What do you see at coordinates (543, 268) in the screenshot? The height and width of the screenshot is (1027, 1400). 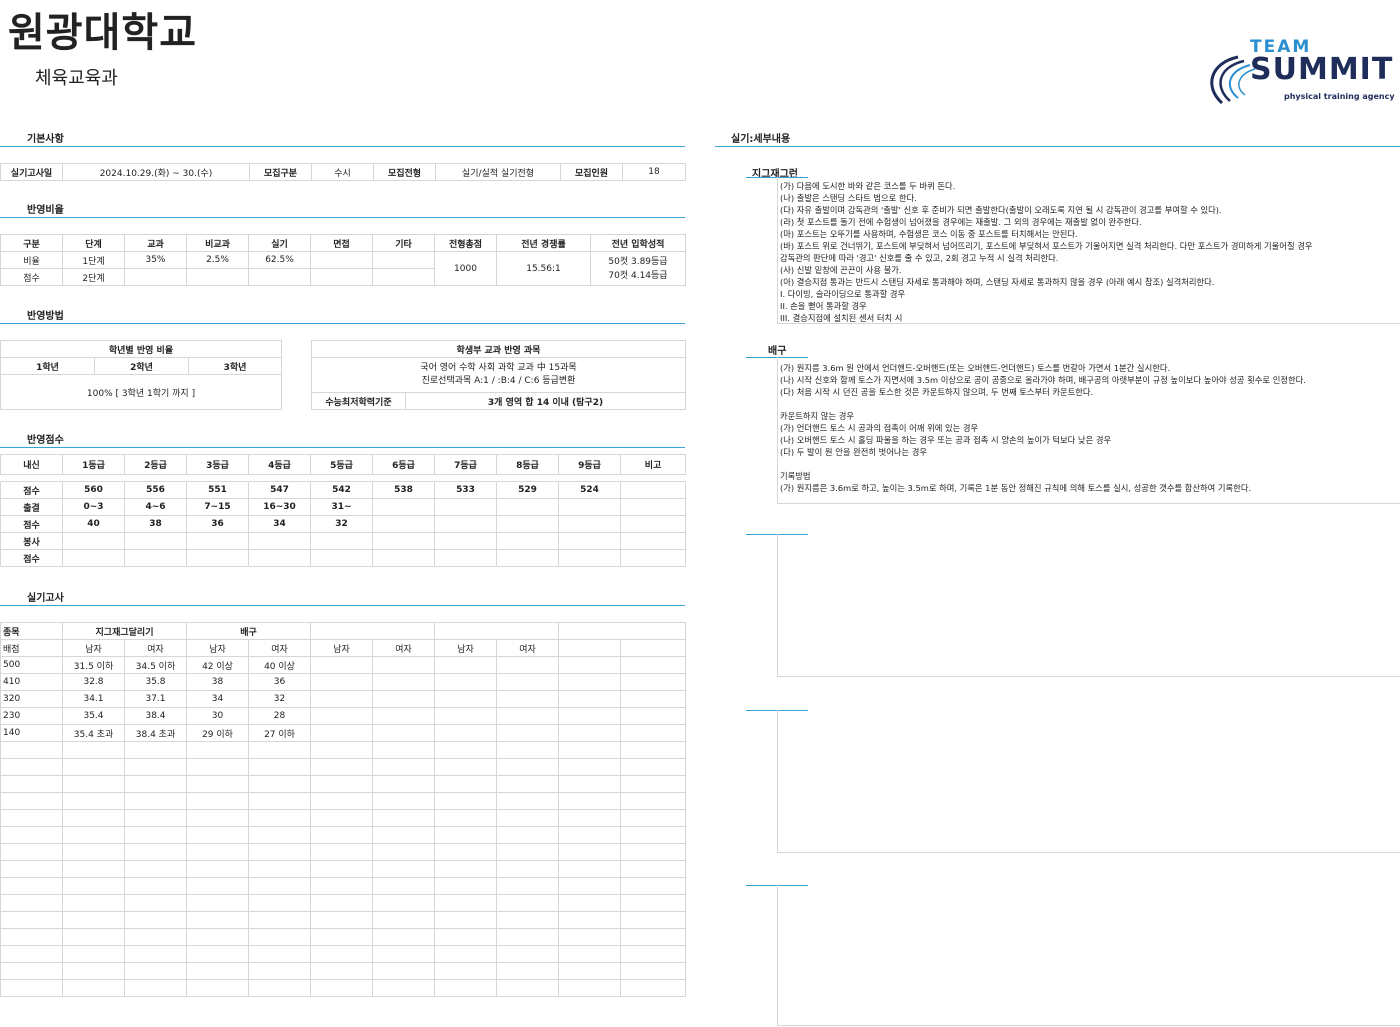 I see `competition-rate: 15.56:1` at bounding box center [543, 268].